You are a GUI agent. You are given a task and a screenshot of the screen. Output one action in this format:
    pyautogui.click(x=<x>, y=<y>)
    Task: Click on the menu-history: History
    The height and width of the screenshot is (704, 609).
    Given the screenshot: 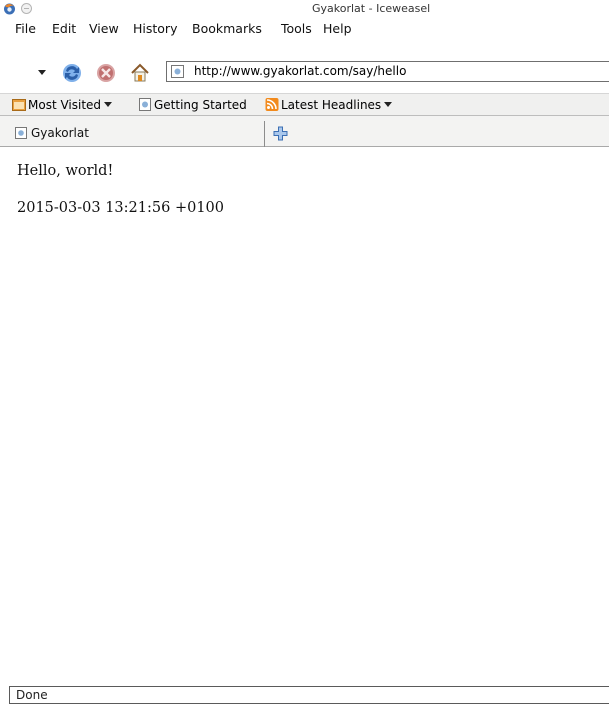 What is the action you would take?
    pyautogui.click(x=155, y=28)
    